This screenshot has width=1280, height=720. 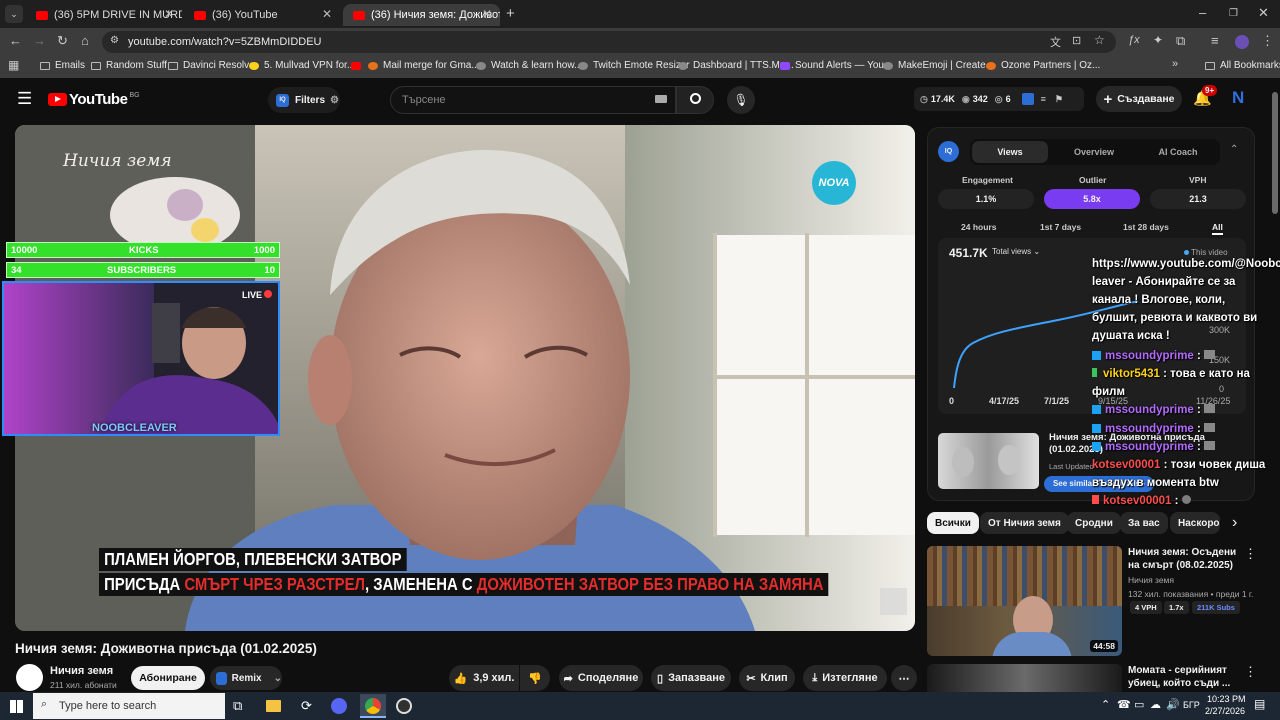 I want to click on range-all: All, so click(x=1217, y=228).